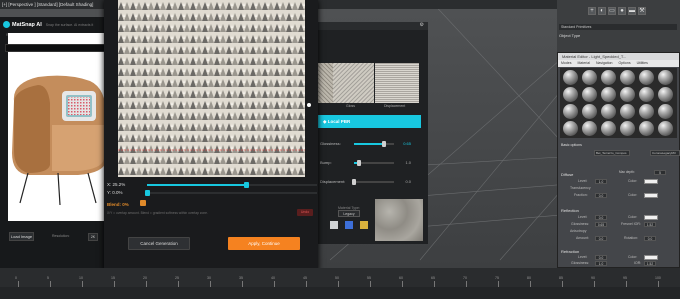 This screenshot has width=680, height=299. What do you see at coordinates (397, 83) in the screenshot?
I see `displacement-map-thumb` at bounding box center [397, 83].